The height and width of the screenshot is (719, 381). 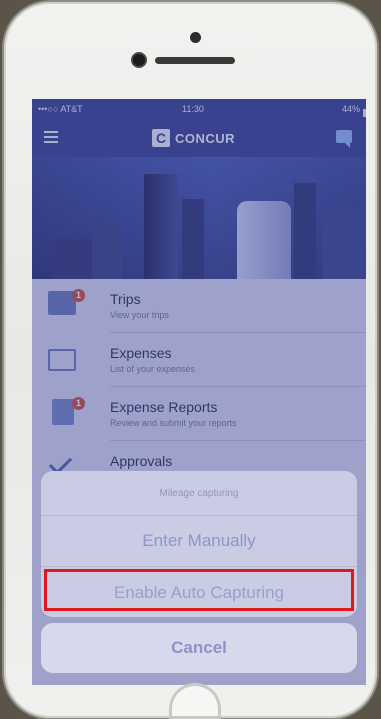 I want to click on cancel-button: Cancel, so click(x=199, y=648).